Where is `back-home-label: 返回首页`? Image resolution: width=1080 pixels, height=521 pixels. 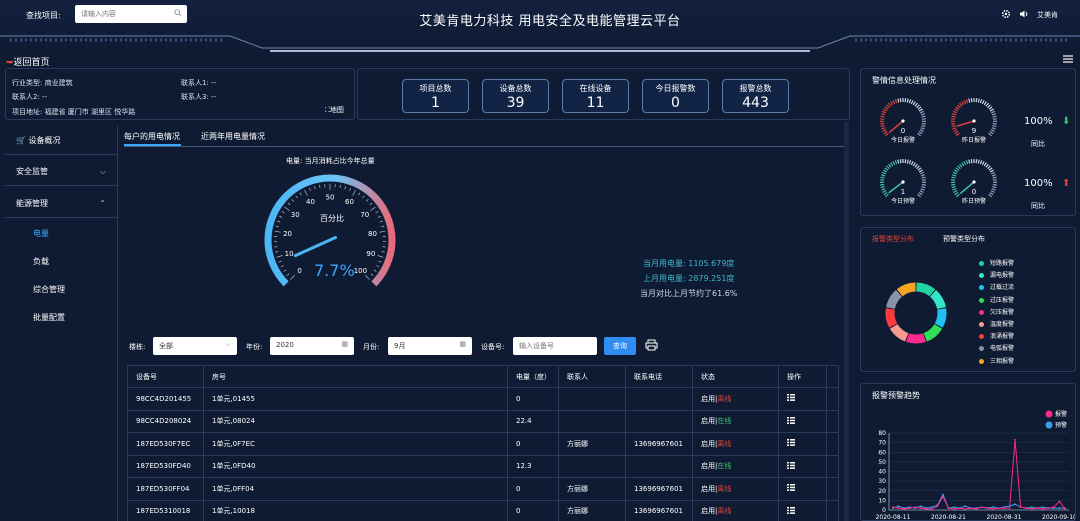 back-home-label: 返回首页 is located at coordinates (31, 63).